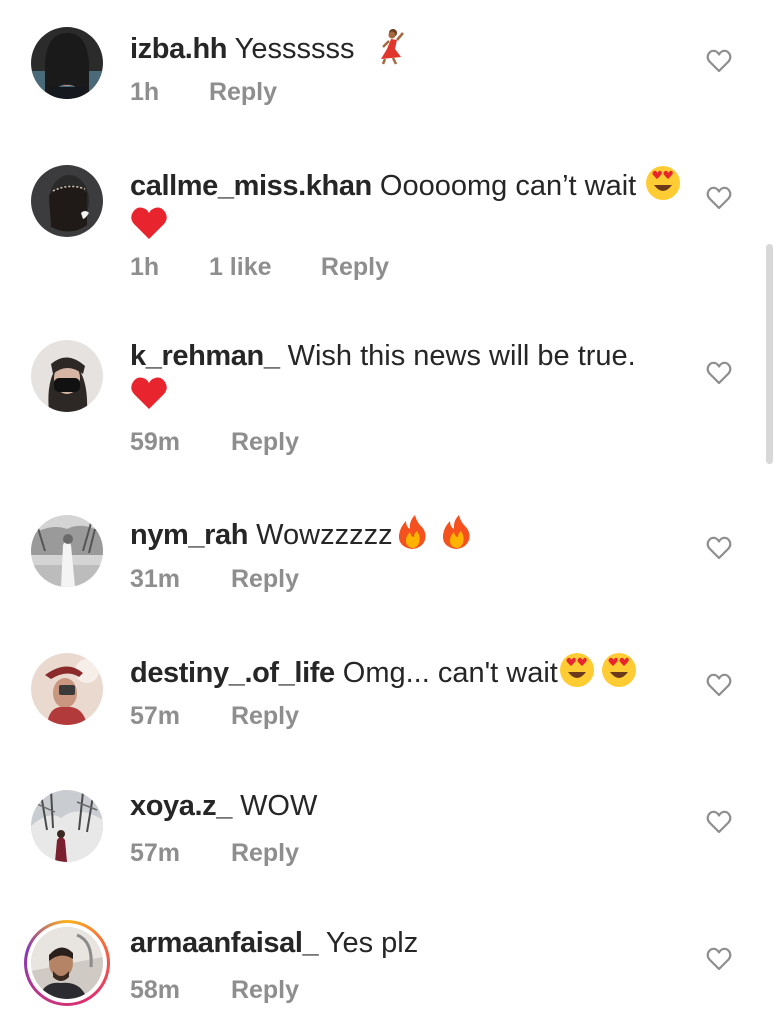 Image resolution: width=775 pixels, height=1024 pixels. Describe the element at coordinates (324, 535) in the screenshot. I see `comment-body: Wowzzzzz` at that location.